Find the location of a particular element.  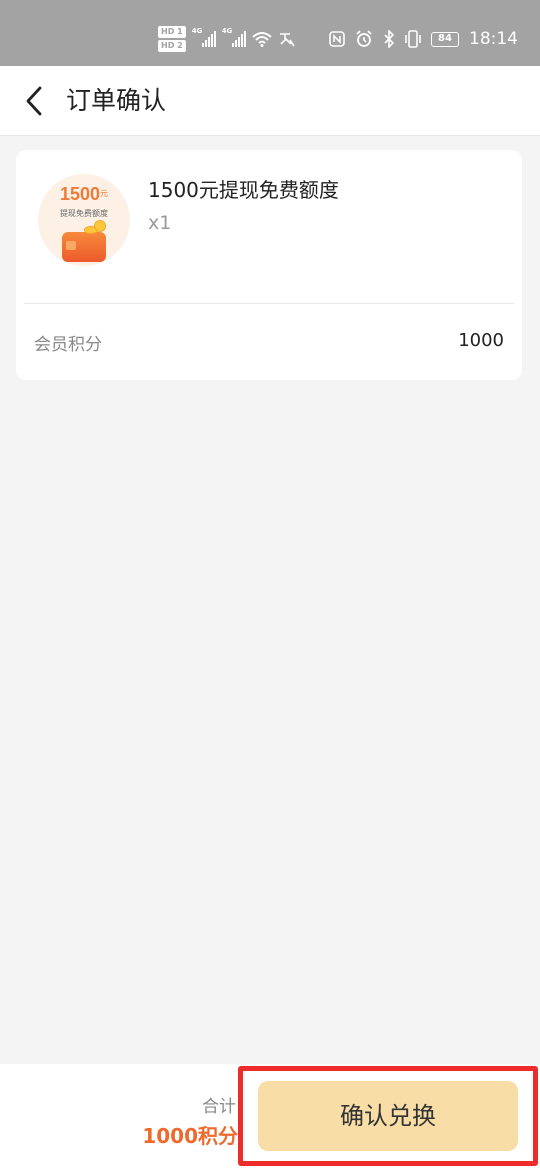

network-type-2: 4G is located at coordinates (227, 31).